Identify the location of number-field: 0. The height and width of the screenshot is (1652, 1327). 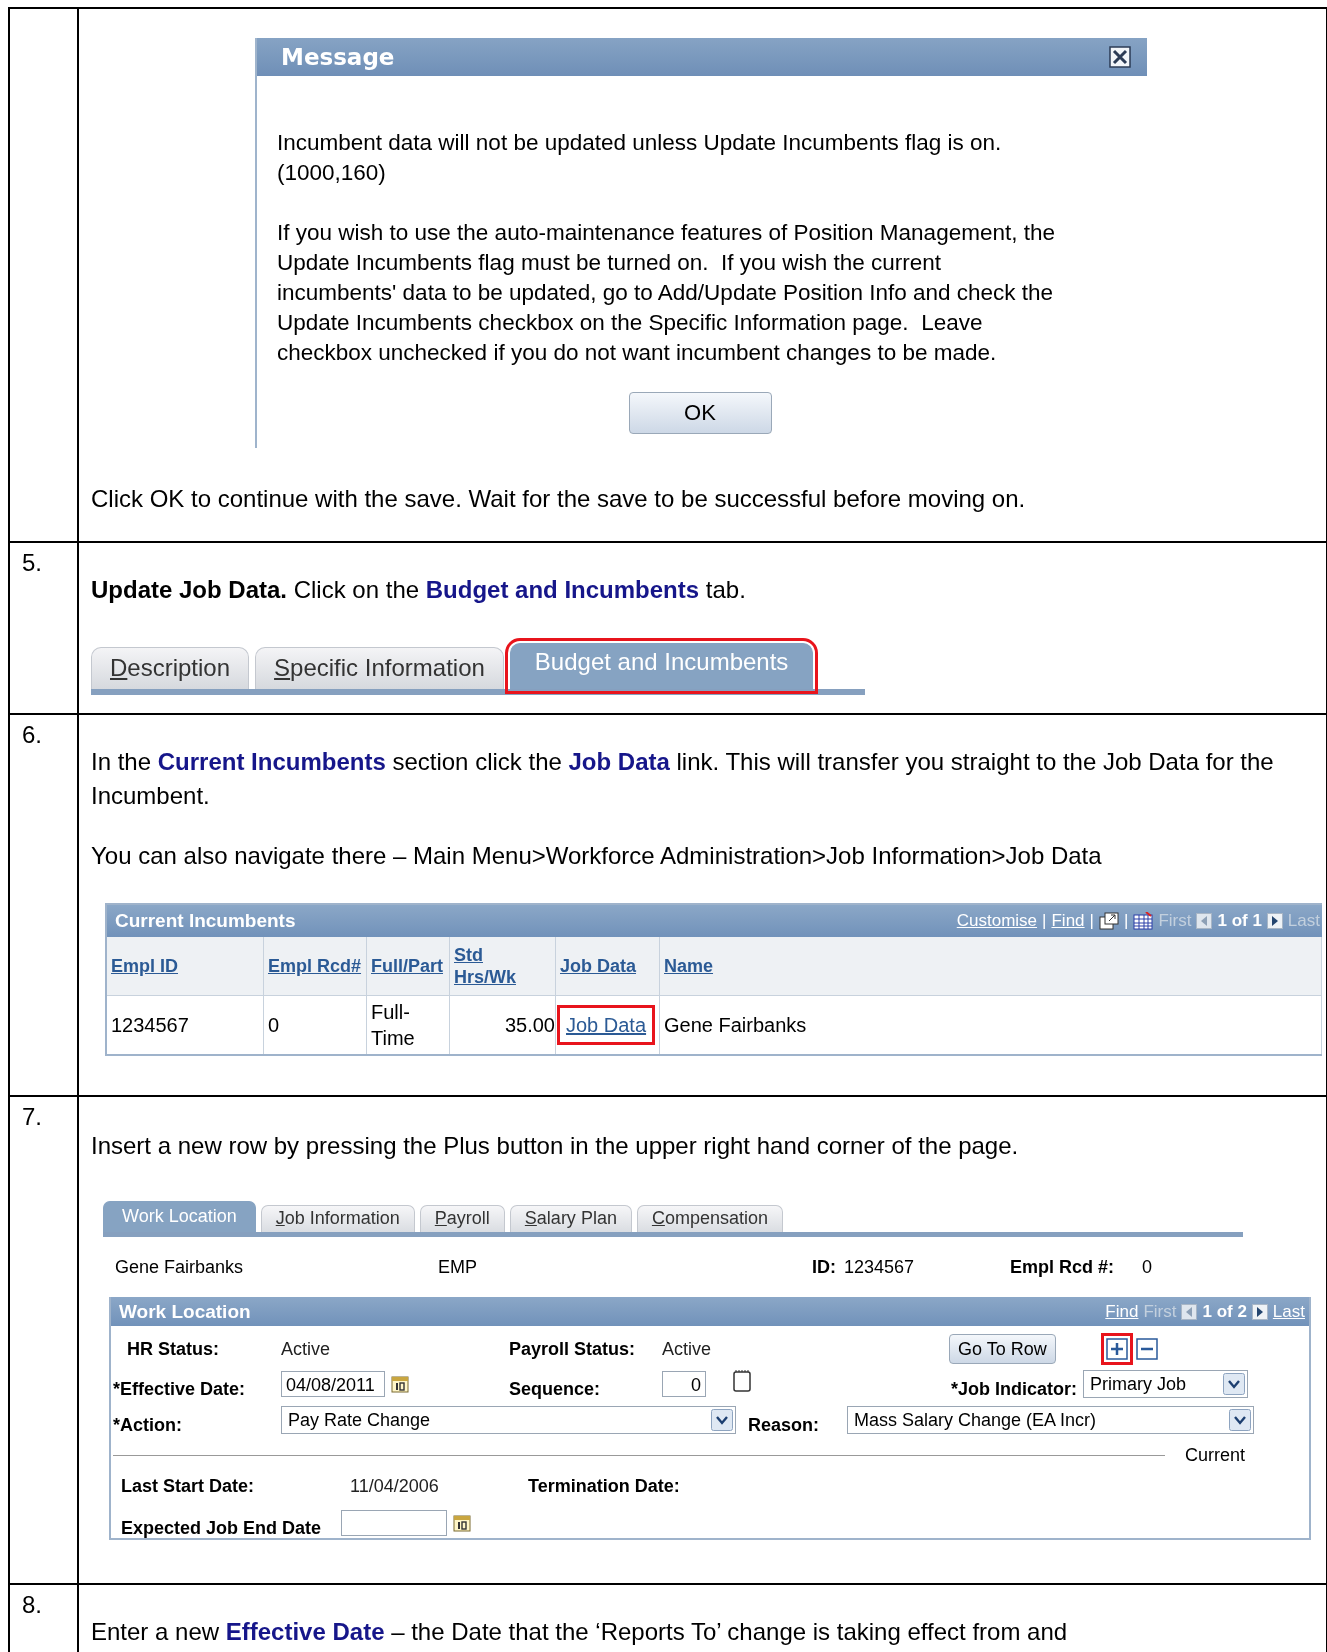
(684, 1384).